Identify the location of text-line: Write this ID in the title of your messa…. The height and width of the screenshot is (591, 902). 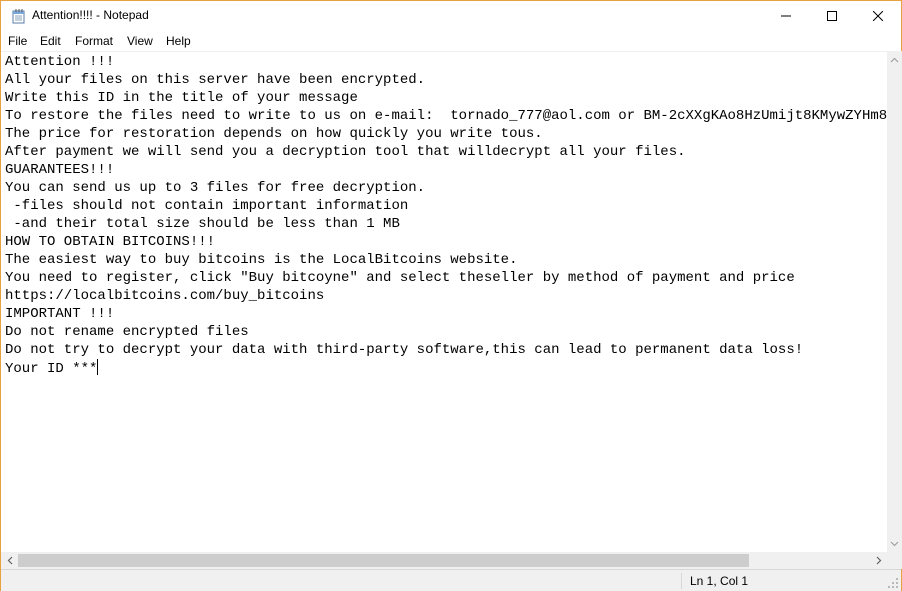
(181, 98).